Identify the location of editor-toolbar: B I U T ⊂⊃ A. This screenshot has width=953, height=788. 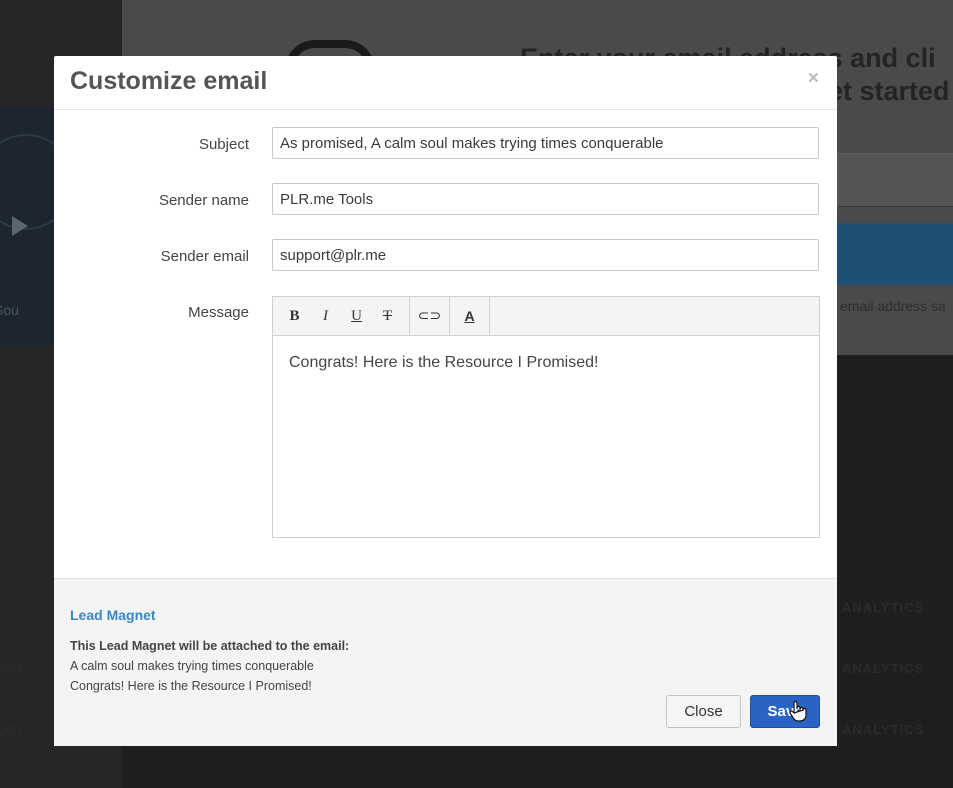
(546, 316).